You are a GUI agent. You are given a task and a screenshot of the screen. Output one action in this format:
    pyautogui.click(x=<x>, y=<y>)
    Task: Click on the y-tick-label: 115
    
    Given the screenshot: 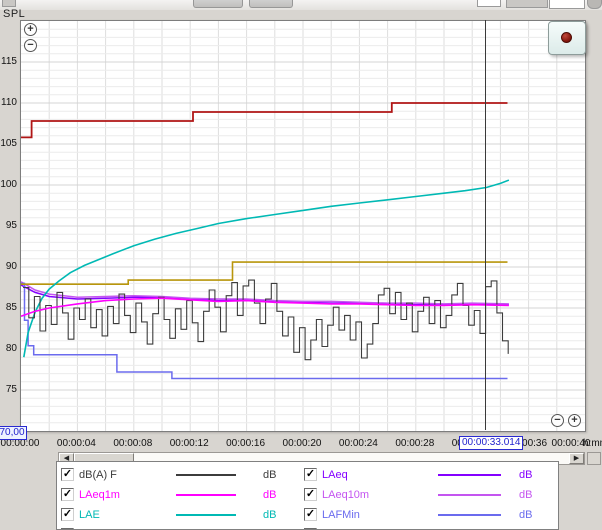 What is the action you would take?
    pyautogui.click(x=9, y=61)
    